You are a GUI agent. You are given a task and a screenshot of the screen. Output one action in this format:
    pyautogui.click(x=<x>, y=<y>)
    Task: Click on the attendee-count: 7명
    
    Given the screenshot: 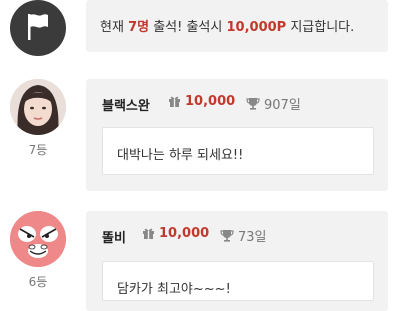 What is the action you would take?
    pyautogui.click(x=139, y=27)
    